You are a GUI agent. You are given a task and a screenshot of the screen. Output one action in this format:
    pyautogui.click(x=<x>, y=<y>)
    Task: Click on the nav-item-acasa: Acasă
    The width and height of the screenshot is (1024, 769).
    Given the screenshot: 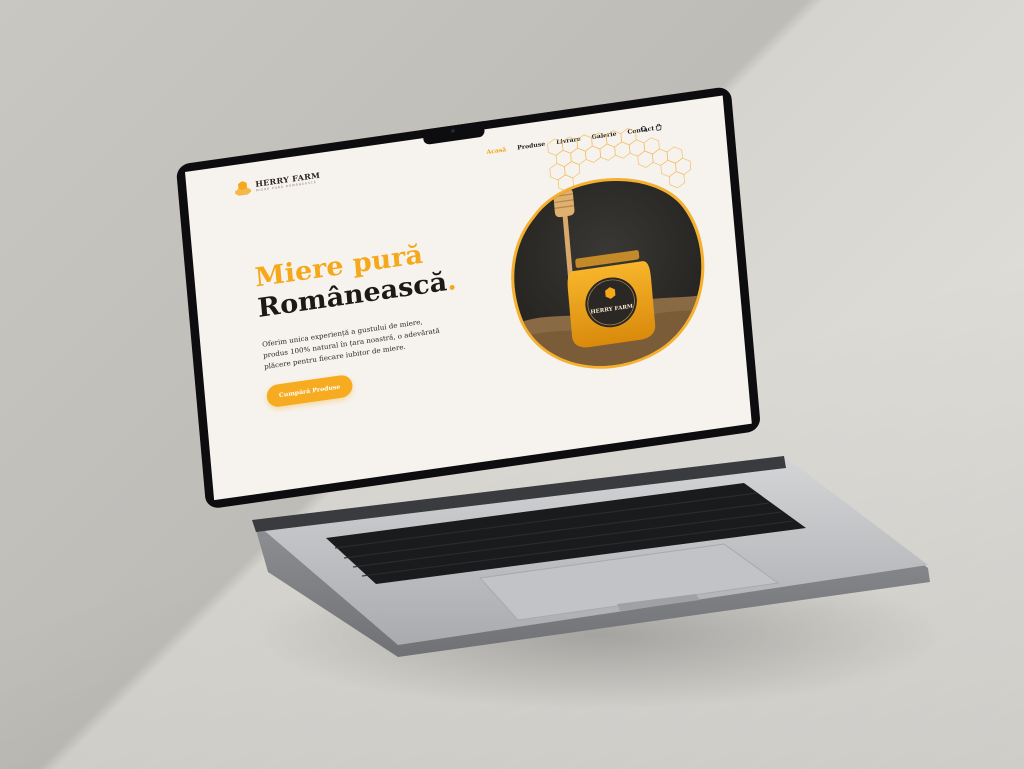 What is the action you would take?
    pyautogui.click(x=496, y=150)
    